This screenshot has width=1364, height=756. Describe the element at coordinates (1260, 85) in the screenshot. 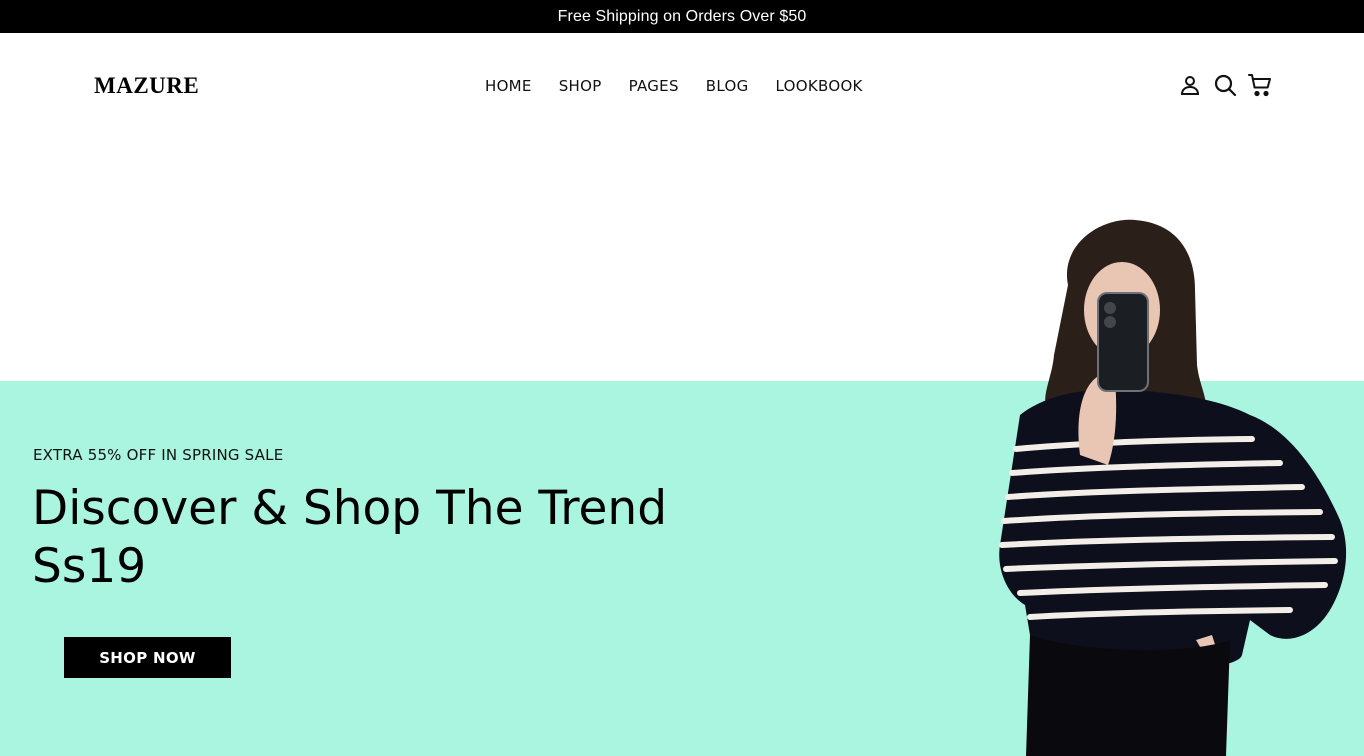

I see `cart-icon` at that location.